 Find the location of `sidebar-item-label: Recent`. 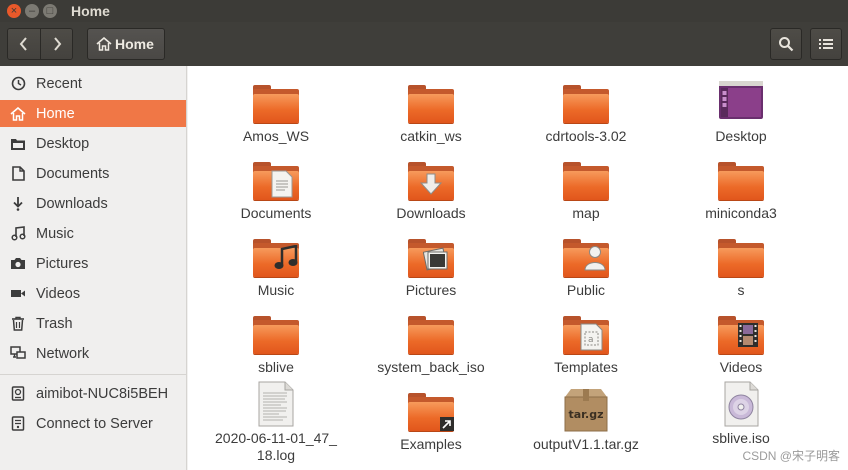

sidebar-item-label: Recent is located at coordinates (59, 83).